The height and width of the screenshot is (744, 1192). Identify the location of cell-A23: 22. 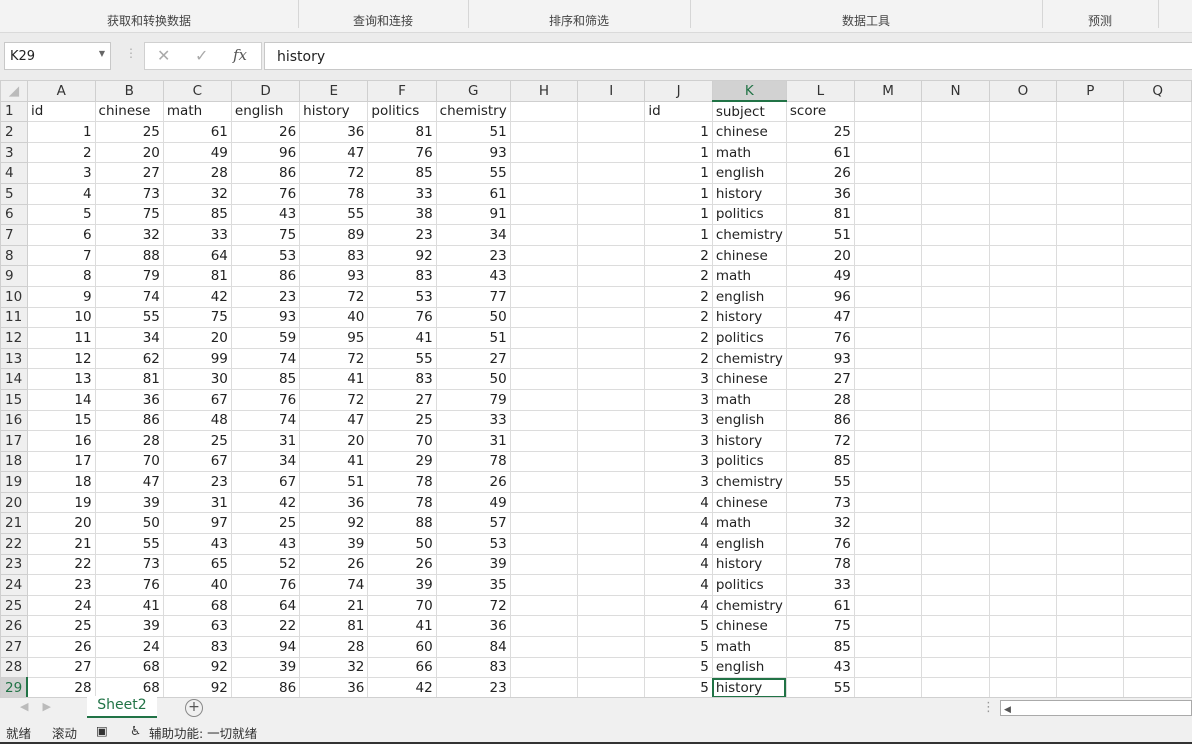
(61, 564).